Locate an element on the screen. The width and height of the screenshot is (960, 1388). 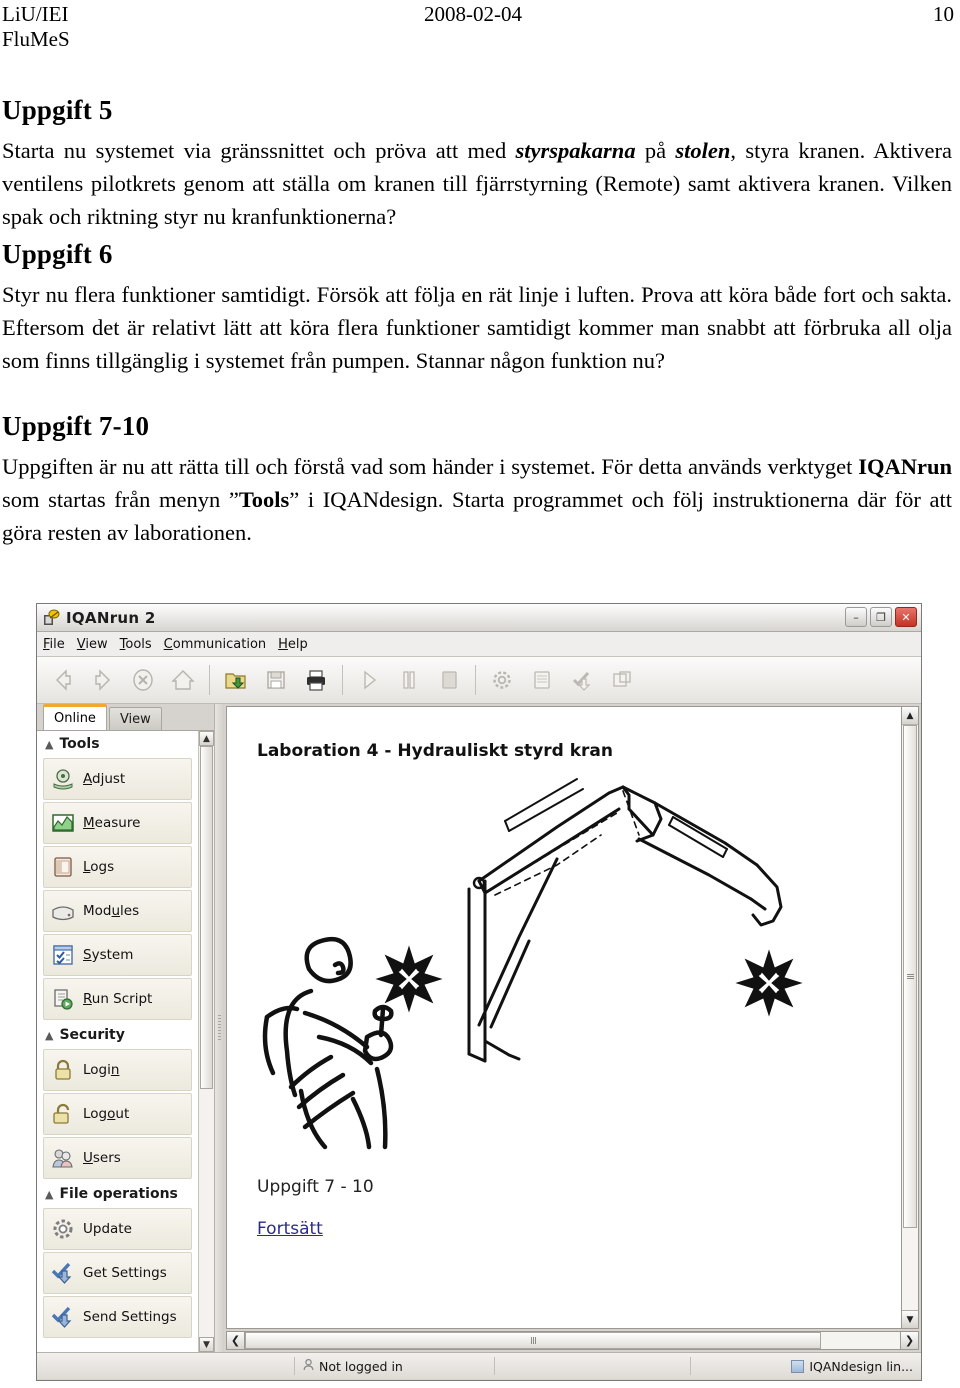
users-icon is located at coordinates (63, 1158).